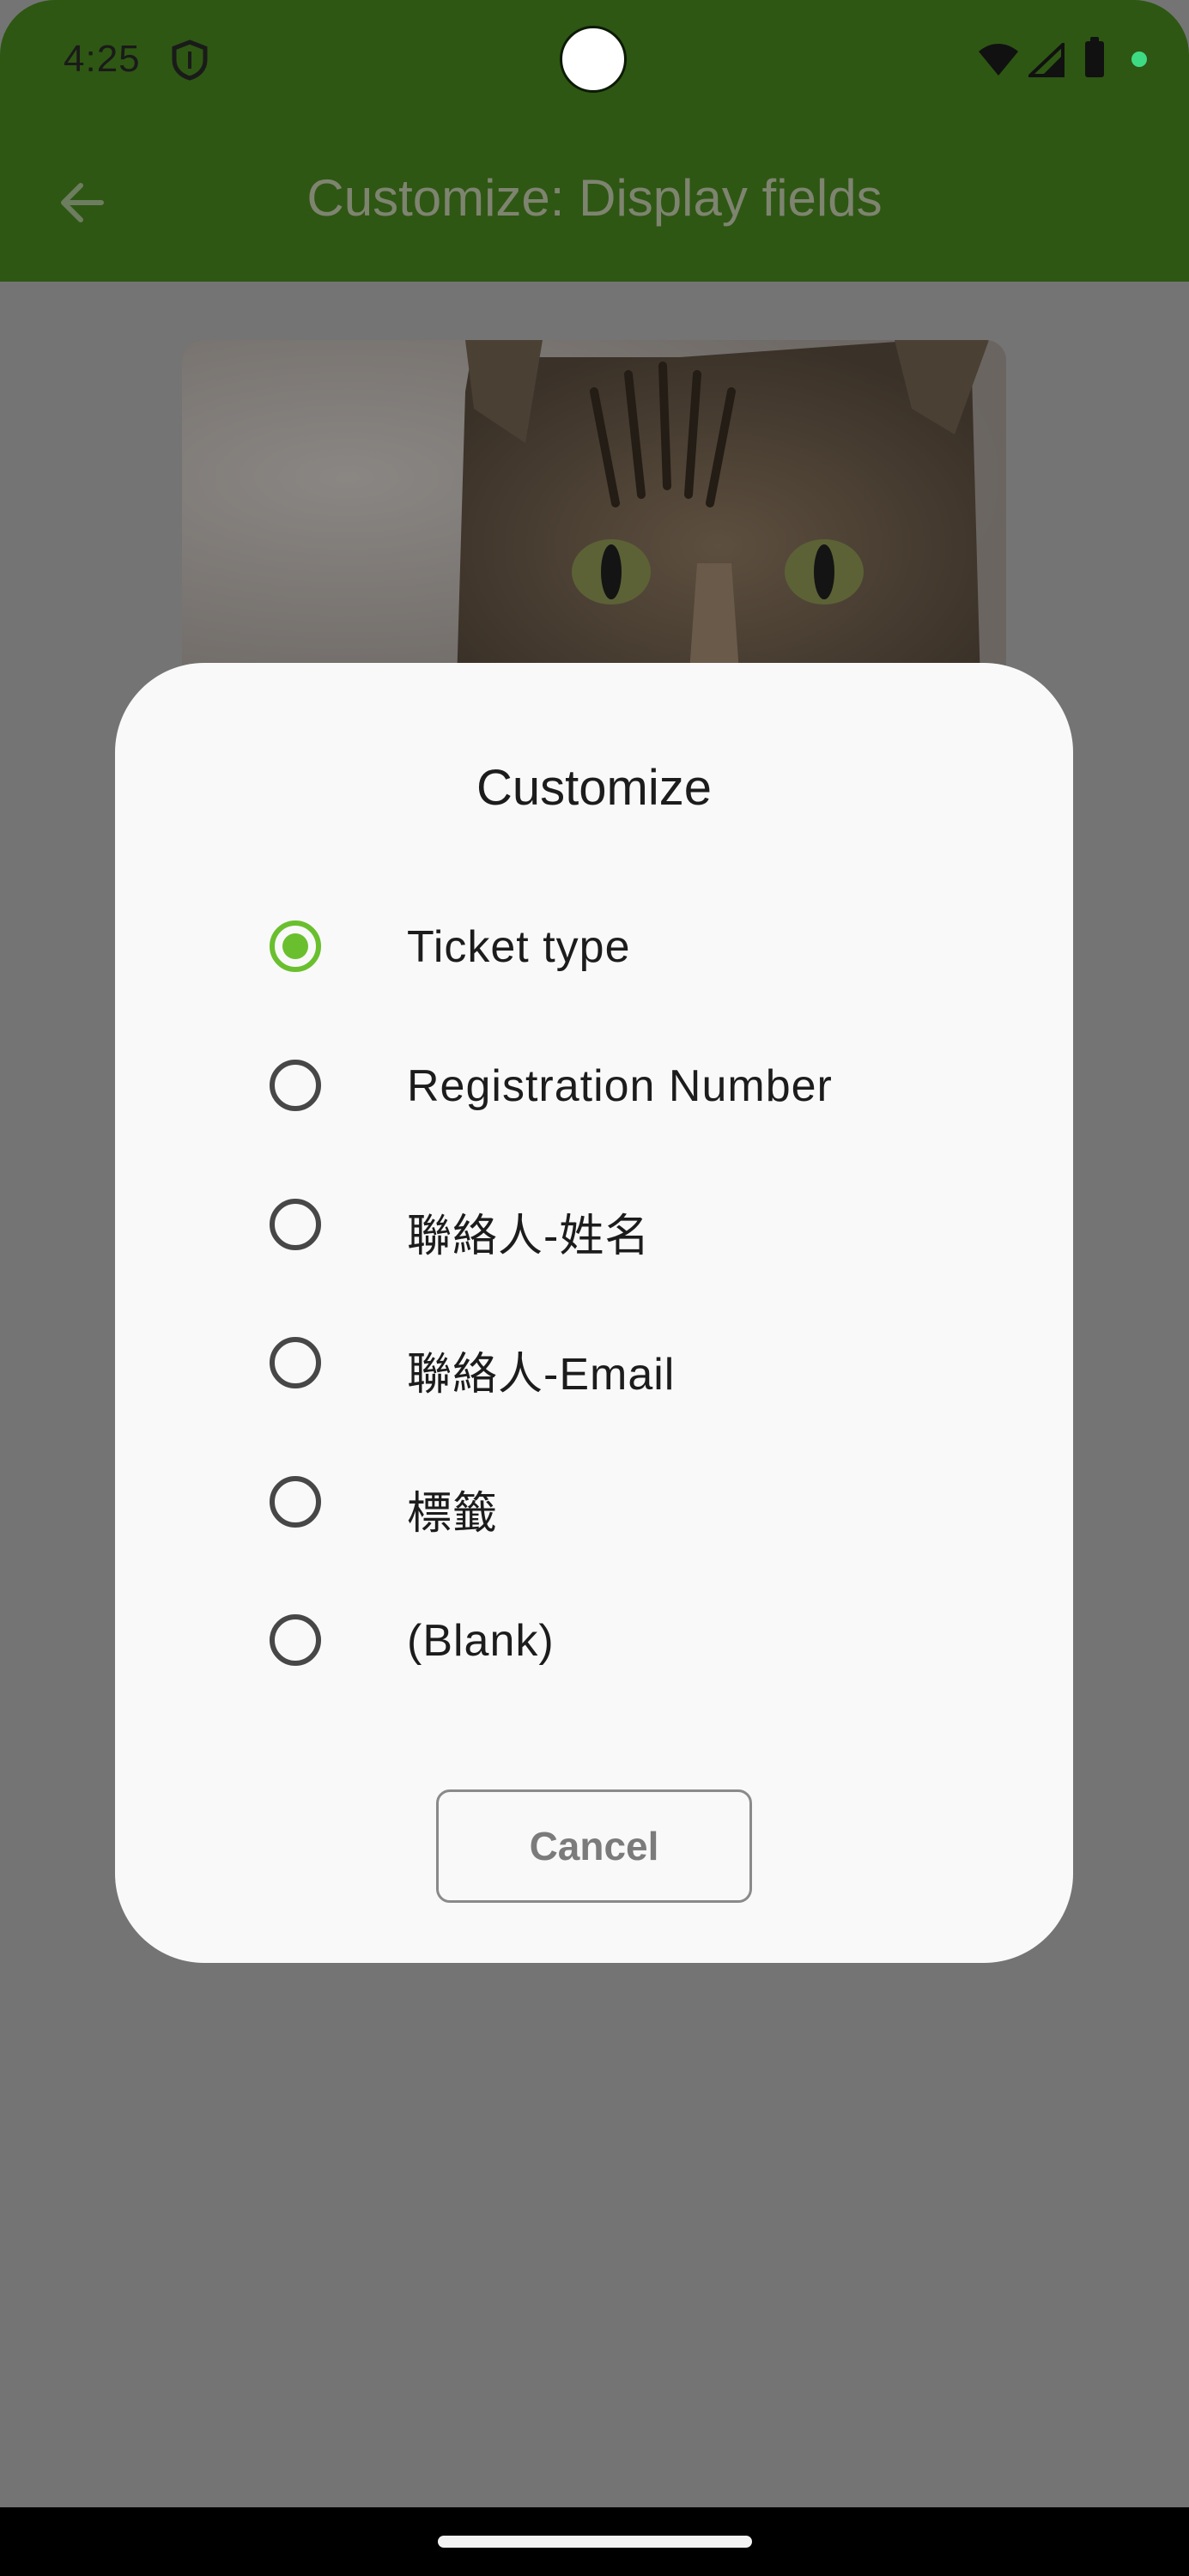 This screenshot has width=1189, height=2576. I want to click on battery-icon, so click(1094, 57).